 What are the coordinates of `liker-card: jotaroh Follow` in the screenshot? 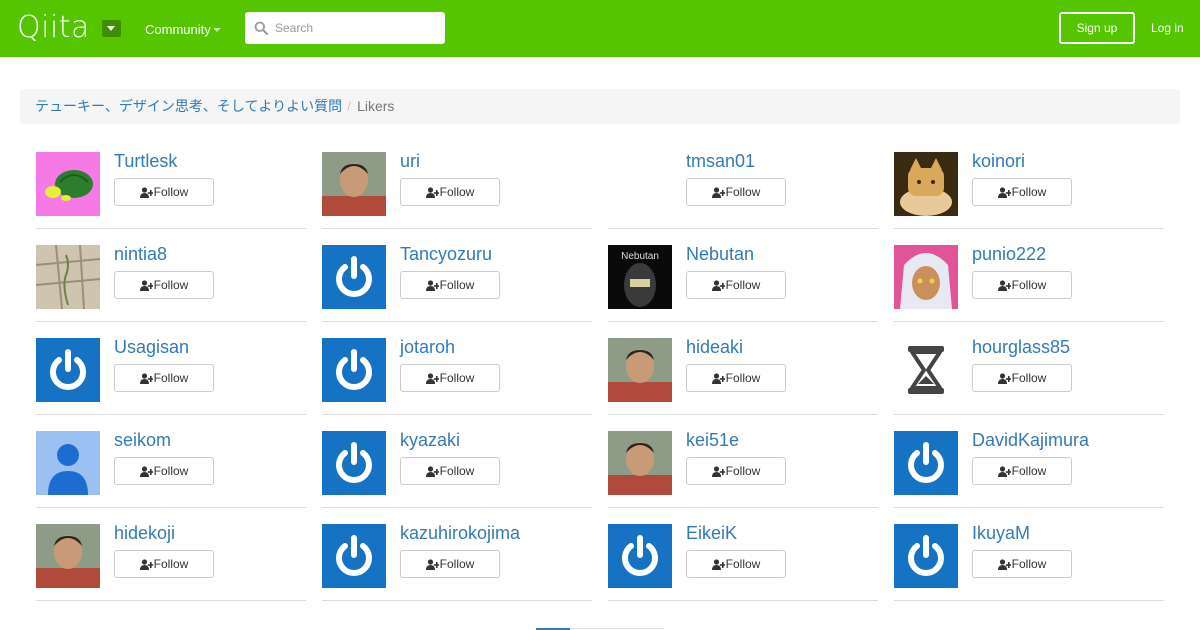 It's located at (457, 369).